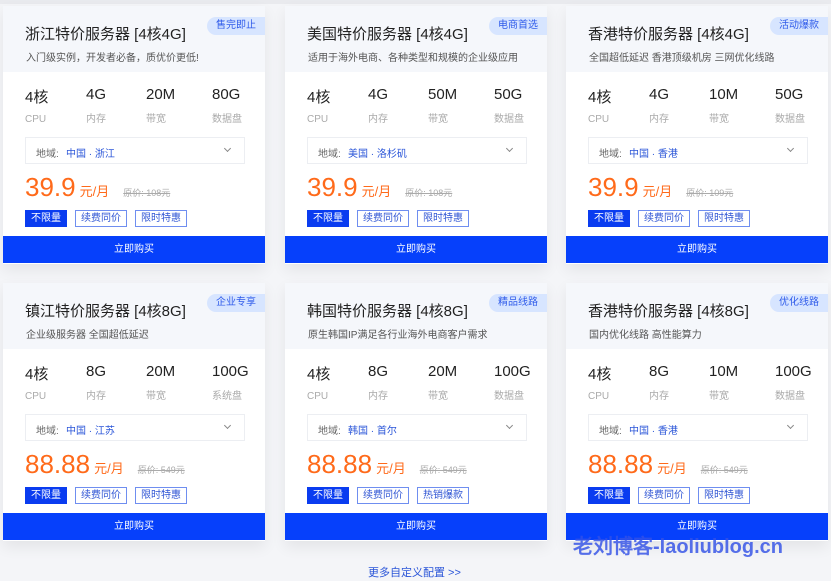 This screenshot has width=831, height=581. What do you see at coordinates (668, 311) in the screenshot?
I see `card-title: 香港特价服务器 [4核8G]` at bounding box center [668, 311].